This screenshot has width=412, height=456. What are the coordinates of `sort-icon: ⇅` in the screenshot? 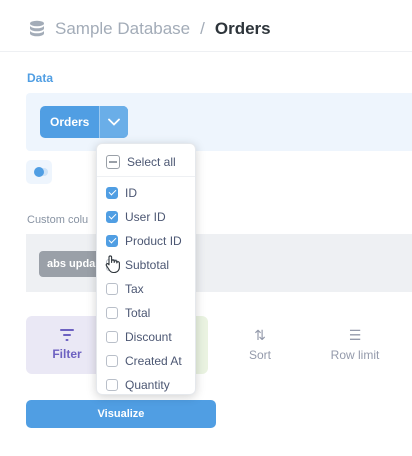 It's located at (260, 335).